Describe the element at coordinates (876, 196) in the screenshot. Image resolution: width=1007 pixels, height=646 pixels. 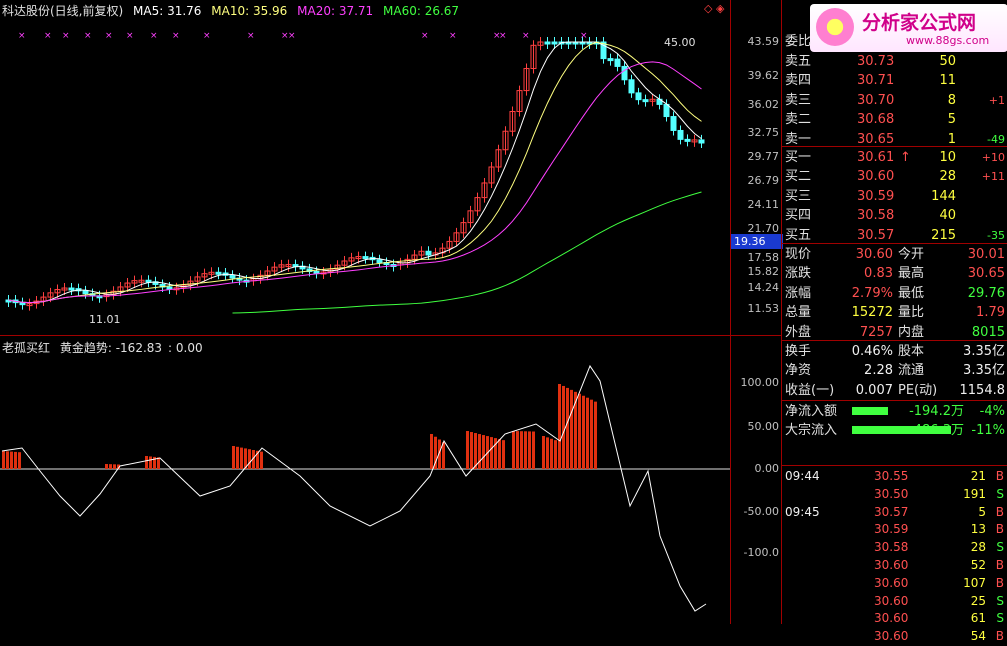
I see `book-price: 30.59` at that location.